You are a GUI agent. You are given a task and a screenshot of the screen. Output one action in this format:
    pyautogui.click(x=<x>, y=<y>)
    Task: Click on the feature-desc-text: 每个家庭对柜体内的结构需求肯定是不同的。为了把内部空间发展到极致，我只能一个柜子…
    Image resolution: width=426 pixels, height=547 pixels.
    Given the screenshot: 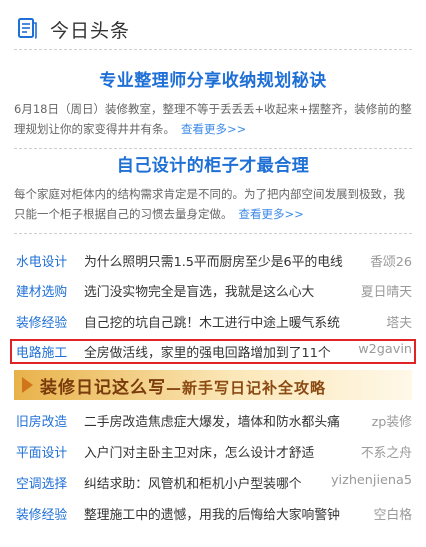 What is the action you would take?
    pyautogui.click(x=209, y=204)
    